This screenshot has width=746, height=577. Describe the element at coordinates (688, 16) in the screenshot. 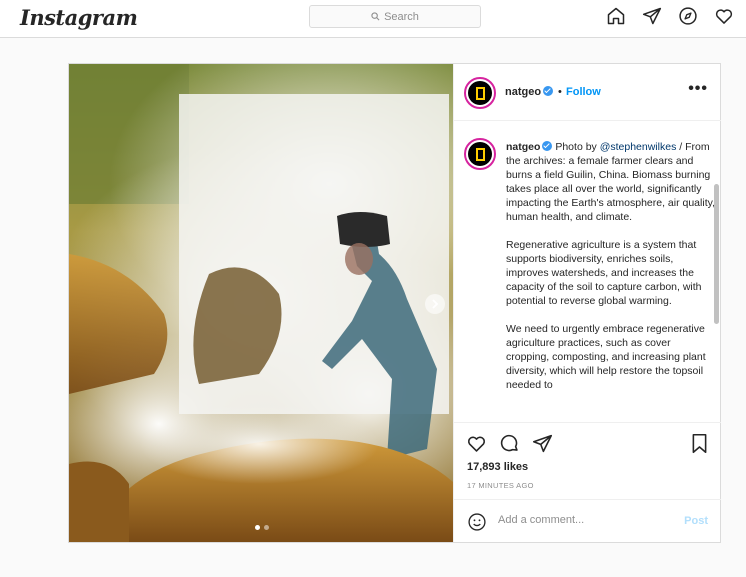

I see `explore-icon` at that location.